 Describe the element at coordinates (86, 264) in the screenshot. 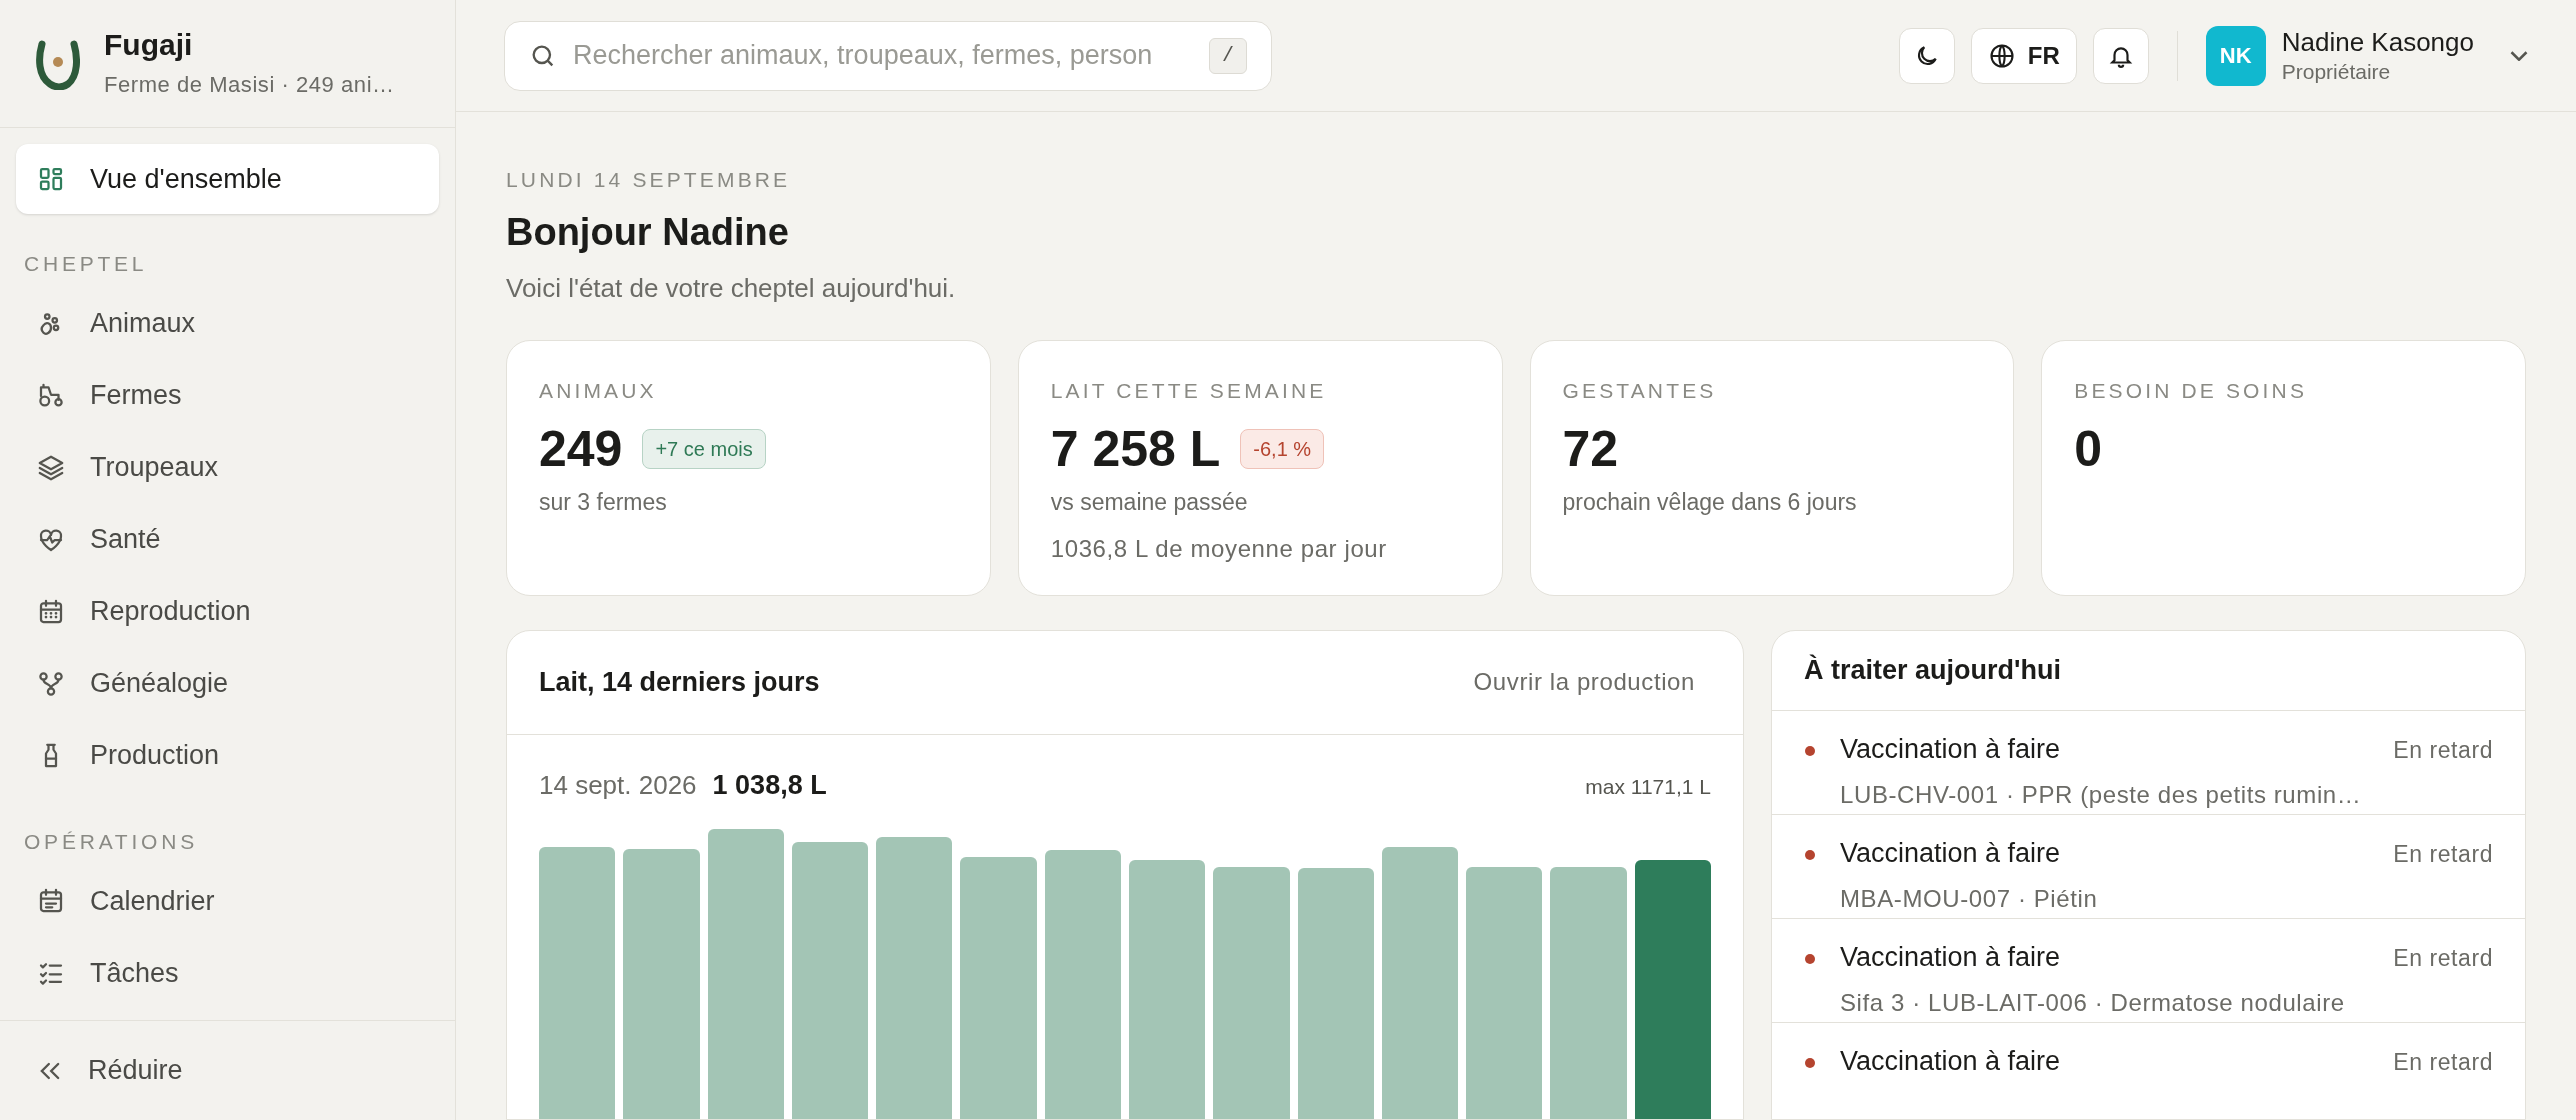

I see `nav-section-title: CHEPTEL` at that location.